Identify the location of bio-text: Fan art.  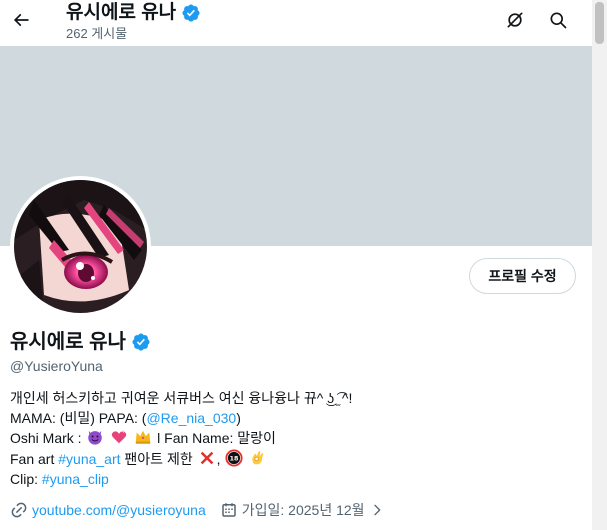
(34, 458).